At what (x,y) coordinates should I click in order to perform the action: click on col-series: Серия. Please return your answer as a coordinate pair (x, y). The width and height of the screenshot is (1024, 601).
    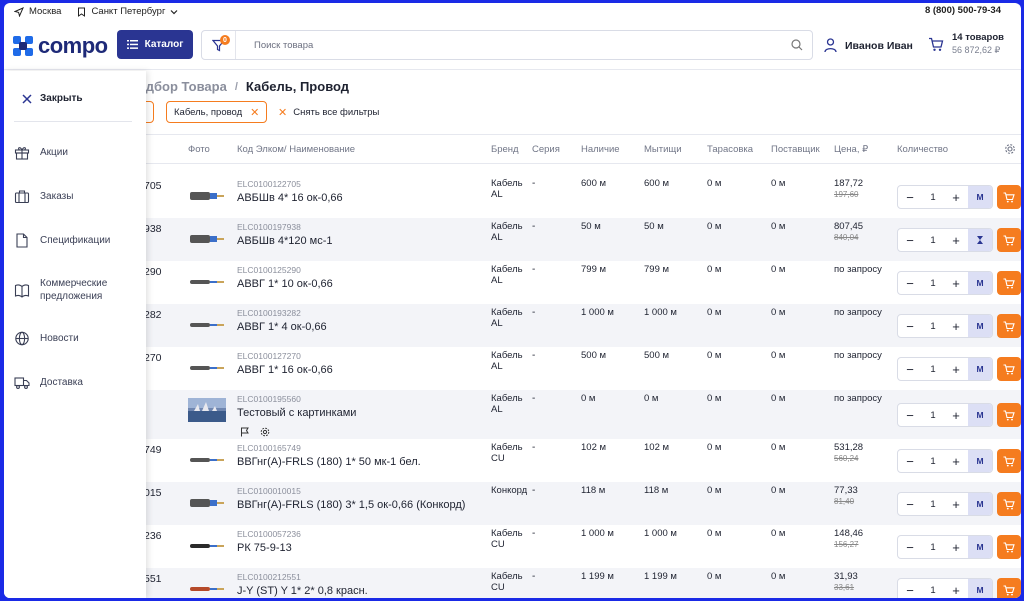
    Looking at the image, I should click on (546, 149).